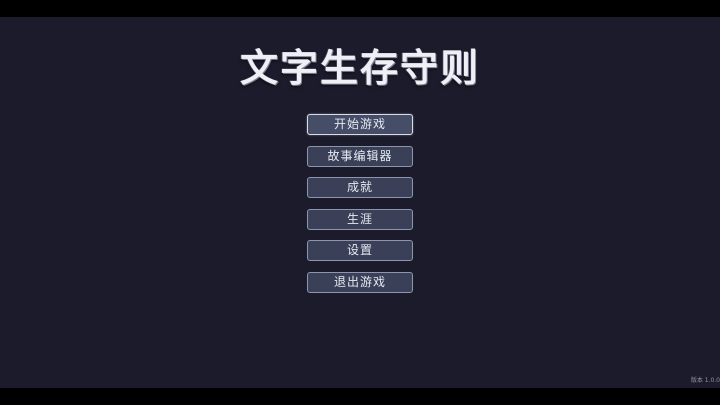 This screenshot has height=405, width=720. I want to click on letterbox-bottom, so click(360, 396).